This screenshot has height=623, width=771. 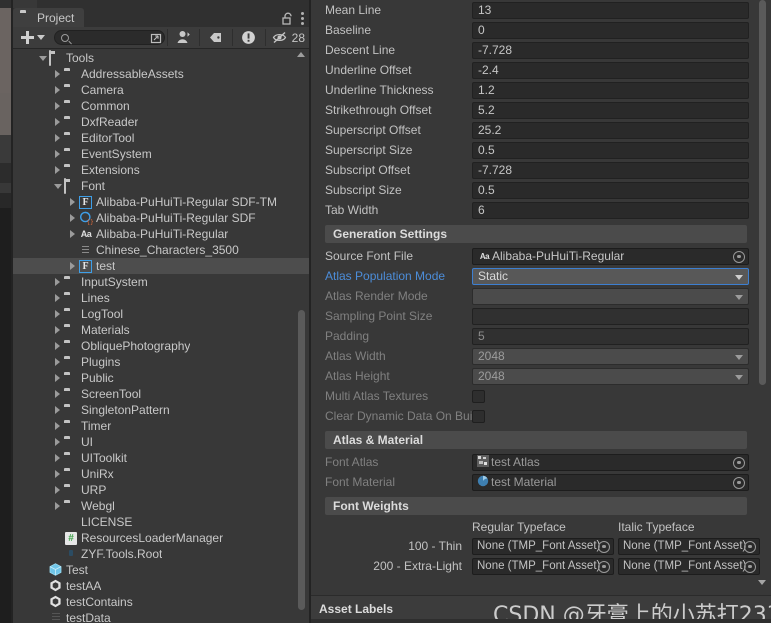 I want to click on search-input, so click(x=112, y=37).